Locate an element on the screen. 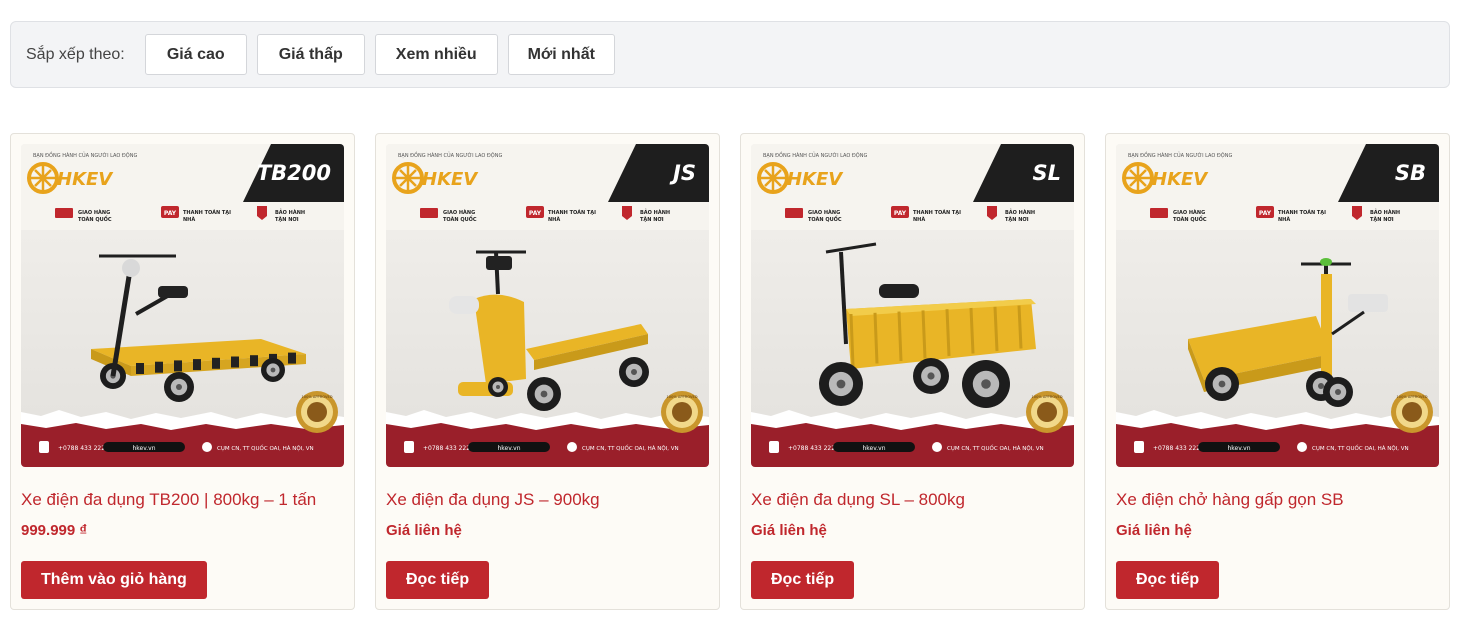  product-price: 999.999 ₫ is located at coordinates (54, 530).